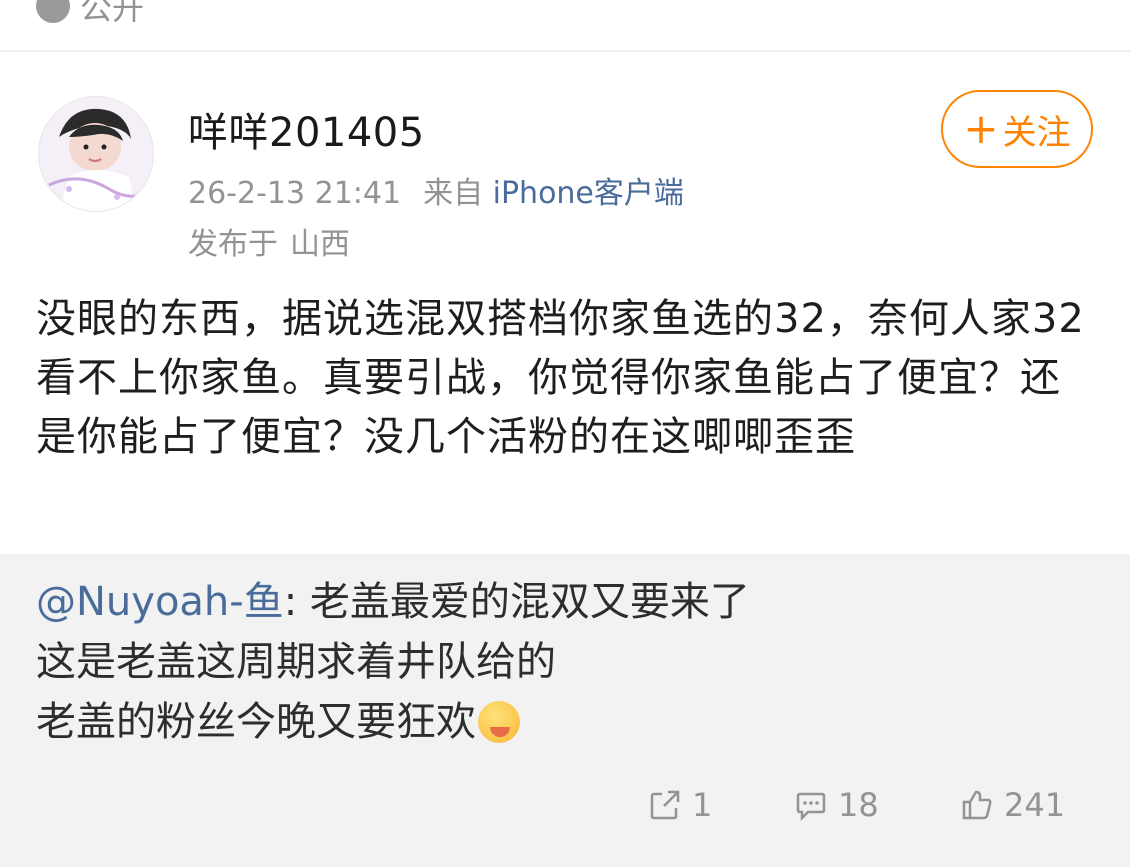  What do you see at coordinates (977, 805) in the screenshot?
I see `thumbs-up-icon` at bounding box center [977, 805].